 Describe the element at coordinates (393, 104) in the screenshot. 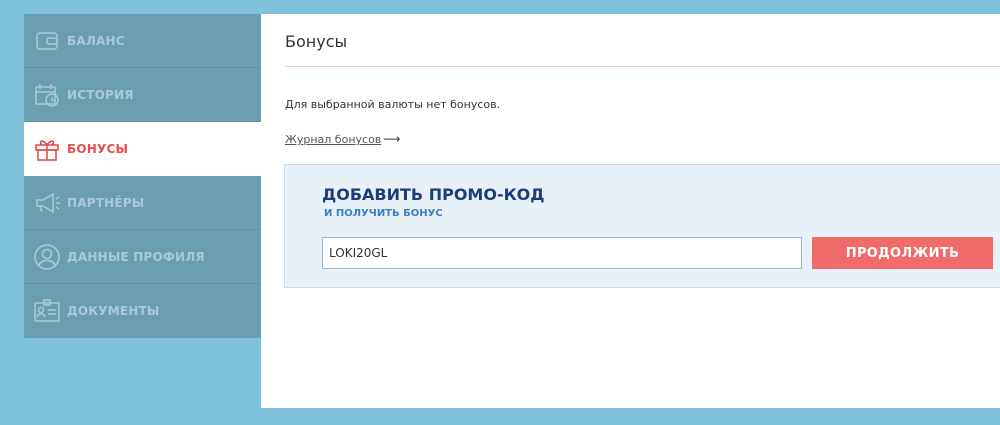

I see `no-bonuses-message: Для выбранной валюты нет бонусов.` at that location.